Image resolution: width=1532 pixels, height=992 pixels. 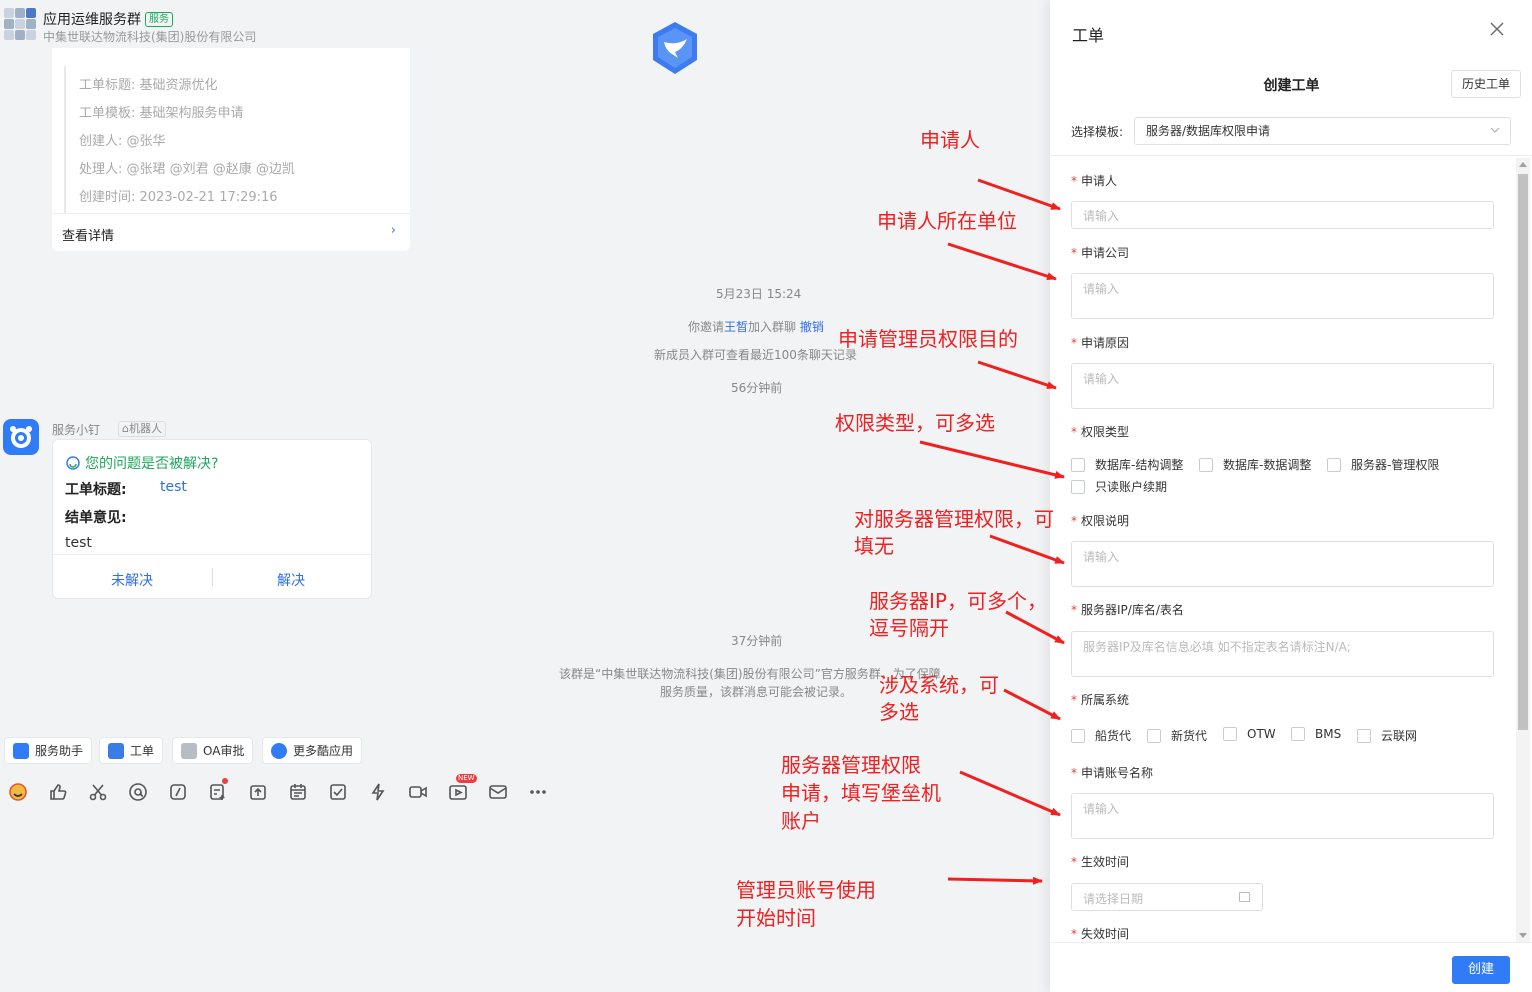 I want to click on server-ip-input: 服务器IP及库名信息必填 如不指定表名请标注N/A;, so click(x=1282, y=654).